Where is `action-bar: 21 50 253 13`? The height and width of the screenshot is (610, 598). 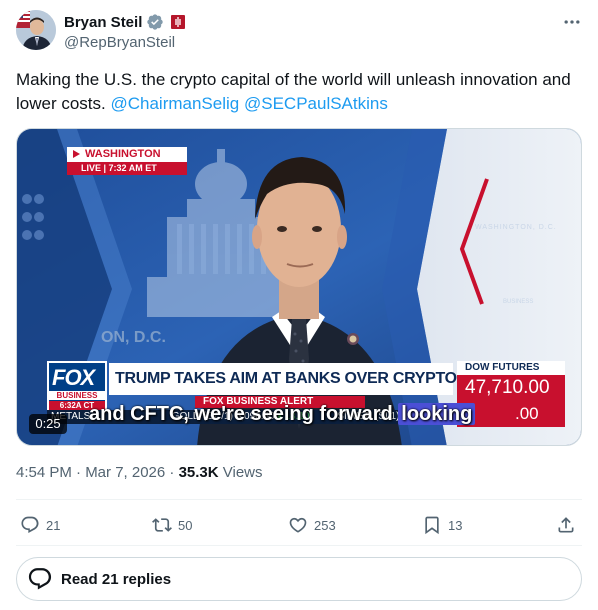
action-bar: 21 50 253 13 is located at coordinates (299, 525).